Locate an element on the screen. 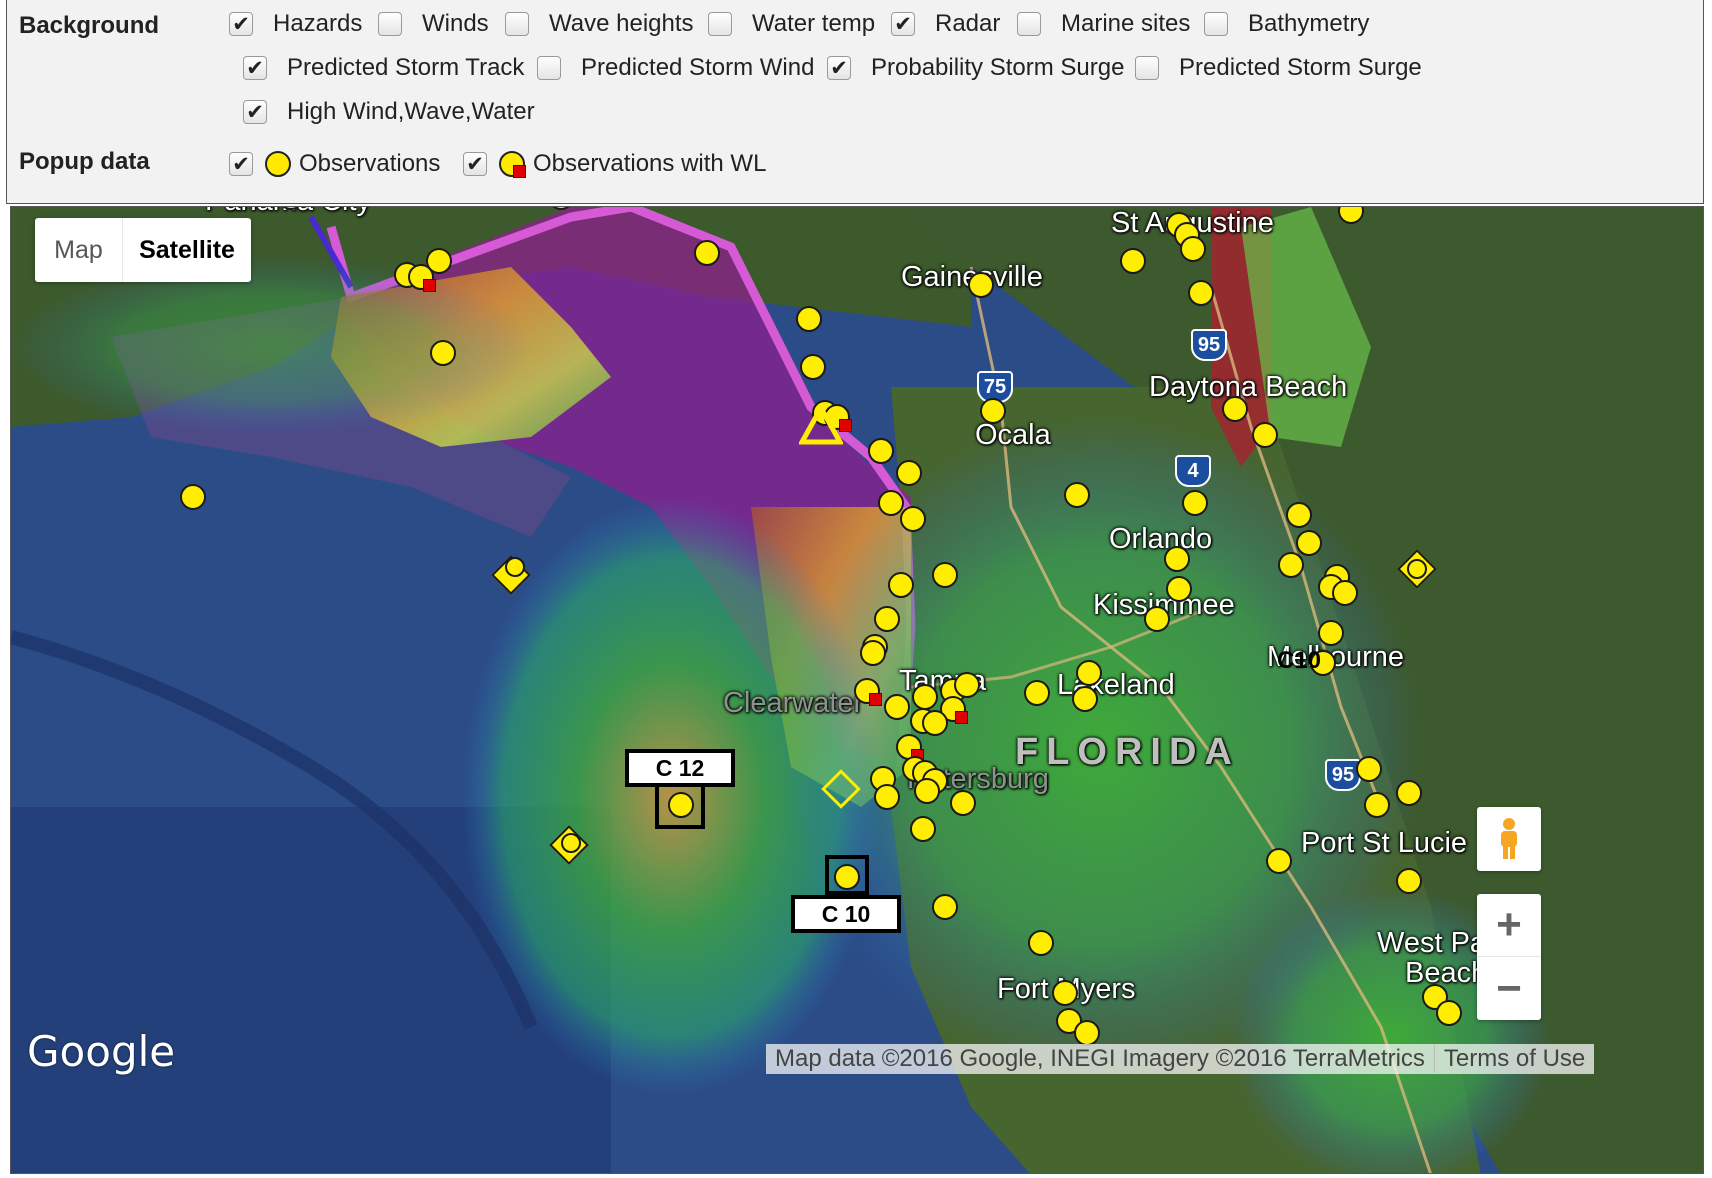 The image size is (1712, 1178). option-hazards: ✔ Hazards is located at coordinates (295, 24).